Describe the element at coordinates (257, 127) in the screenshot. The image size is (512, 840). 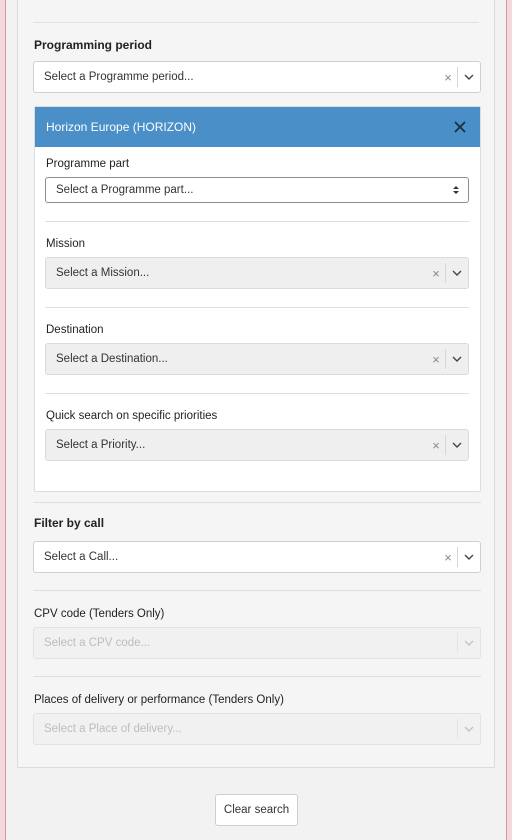
I see `horizon-card-header: Horizon Europe (HORIZON)` at that location.